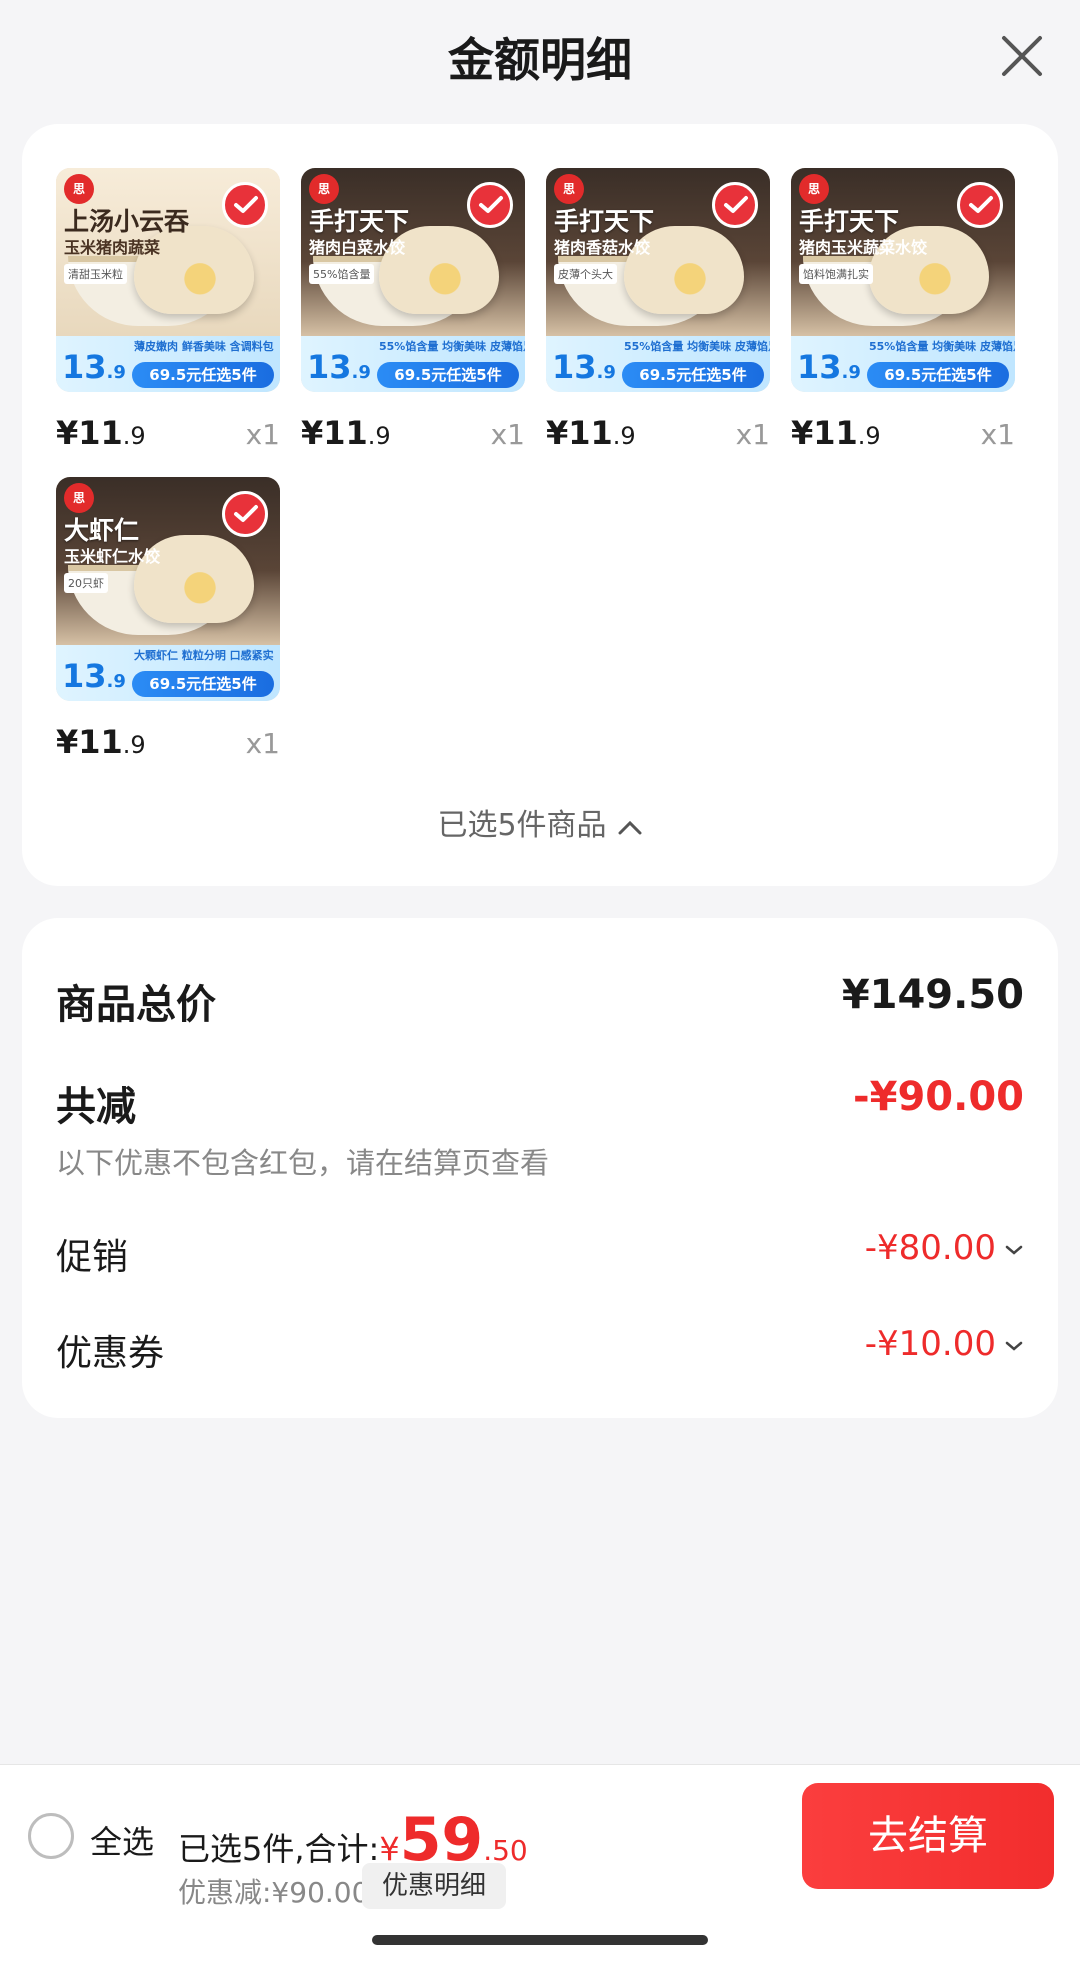  I want to click on product-subtitle: 猪肉白菜水饺, so click(357, 247).